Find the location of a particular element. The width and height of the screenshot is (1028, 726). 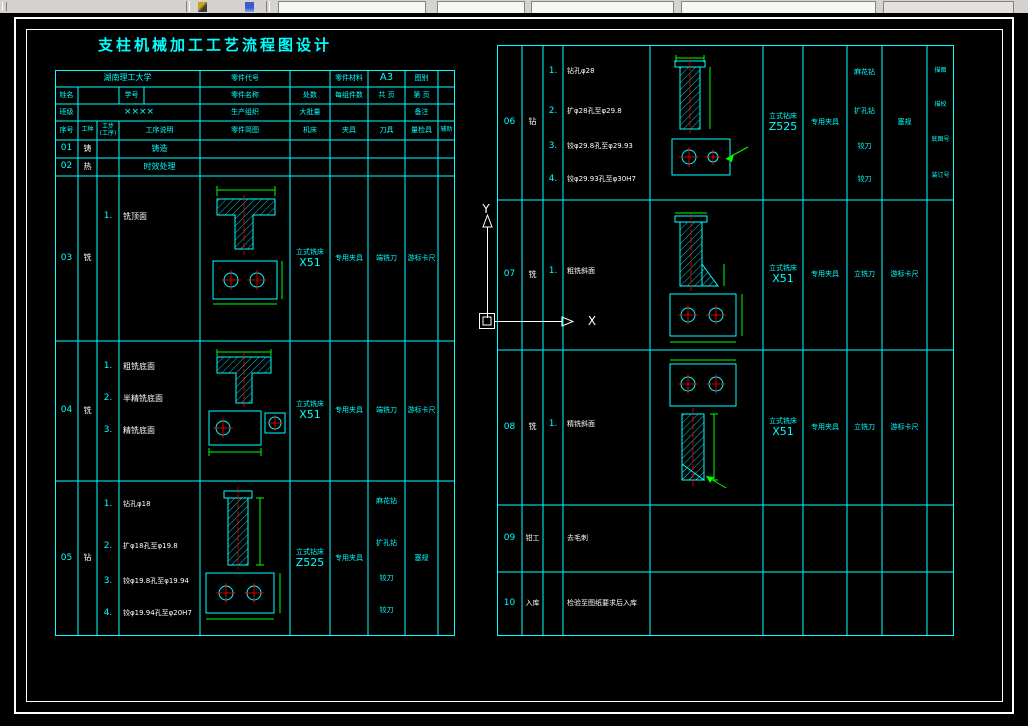

ucs-x-label: X is located at coordinates (592, 320).